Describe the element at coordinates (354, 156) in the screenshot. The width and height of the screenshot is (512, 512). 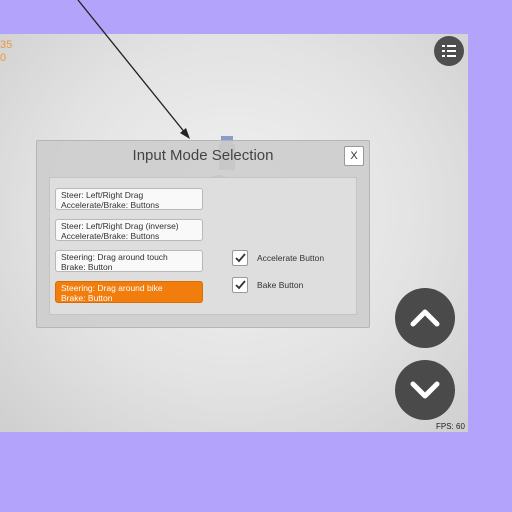
I see `close-button: X` at that location.